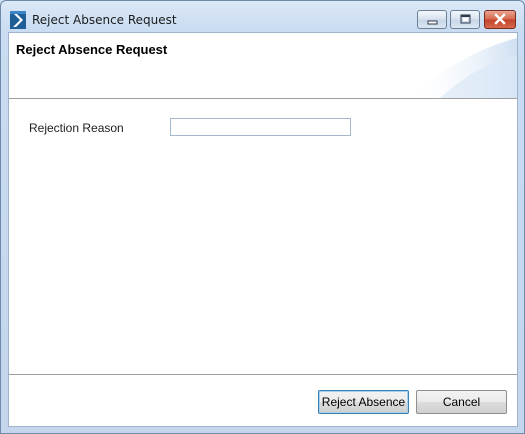 The height and width of the screenshot is (434, 525). I want to click on minimize-button, so click(432, 19).